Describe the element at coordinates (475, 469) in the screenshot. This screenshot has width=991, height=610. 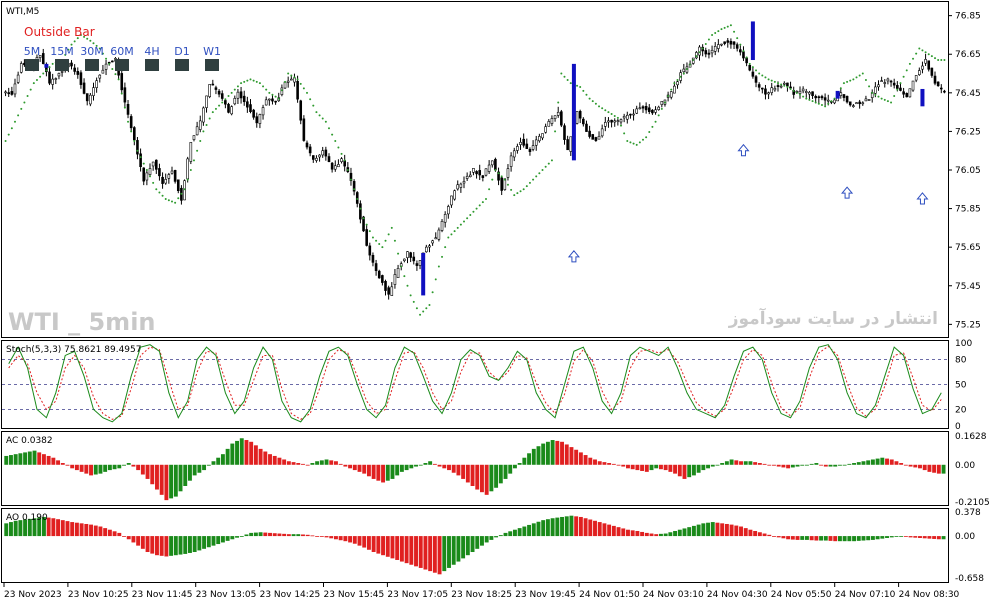
I see `accelerator-pane` at that location.